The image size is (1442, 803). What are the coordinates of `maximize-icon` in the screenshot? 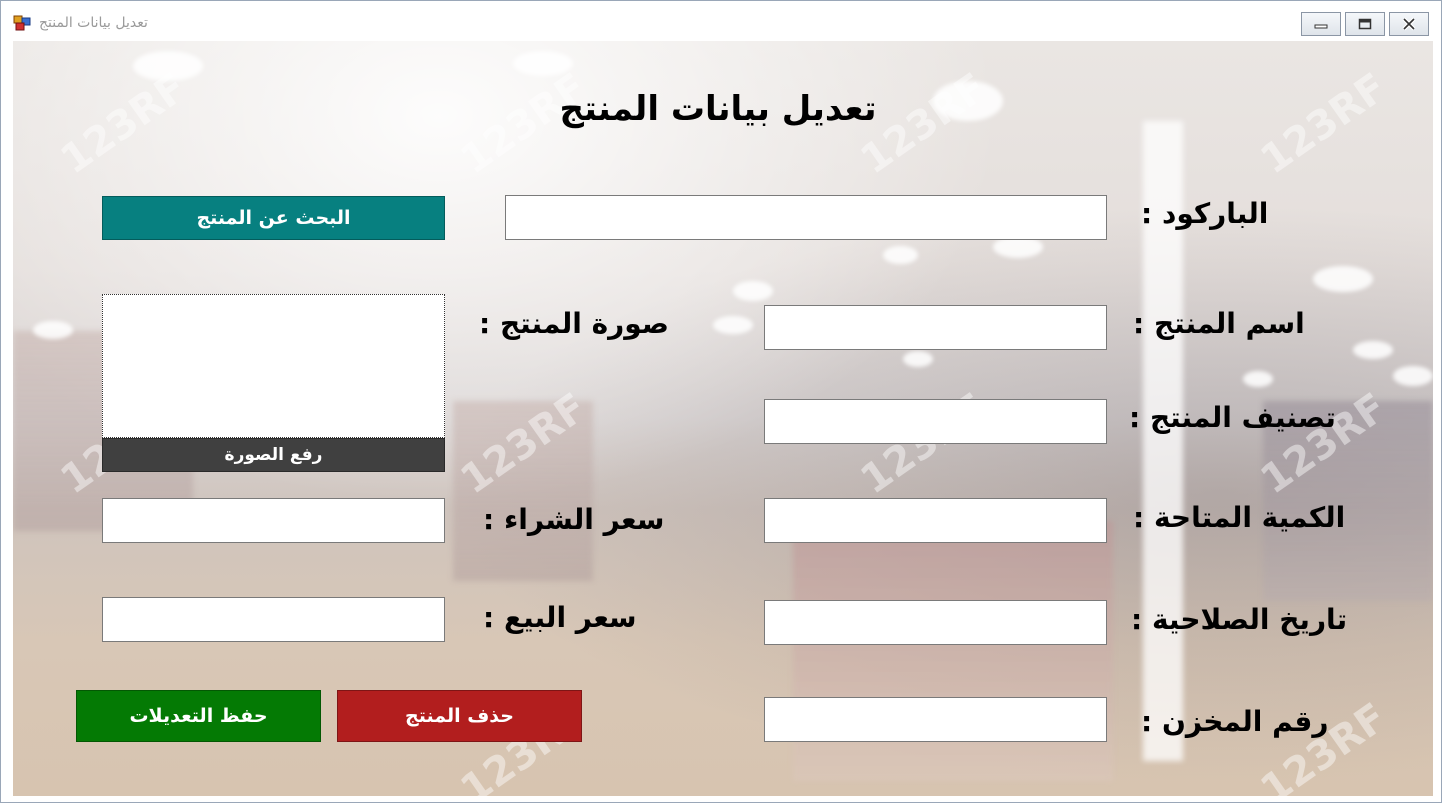 It's located at (1365, 24).